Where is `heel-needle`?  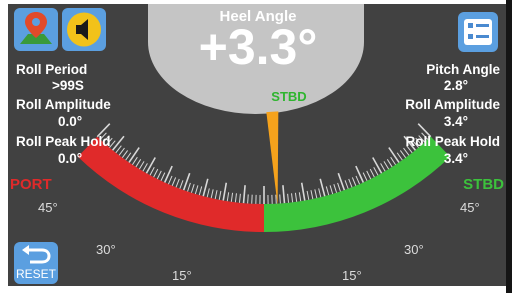
heel-needle is located at coordinates (272, 158).